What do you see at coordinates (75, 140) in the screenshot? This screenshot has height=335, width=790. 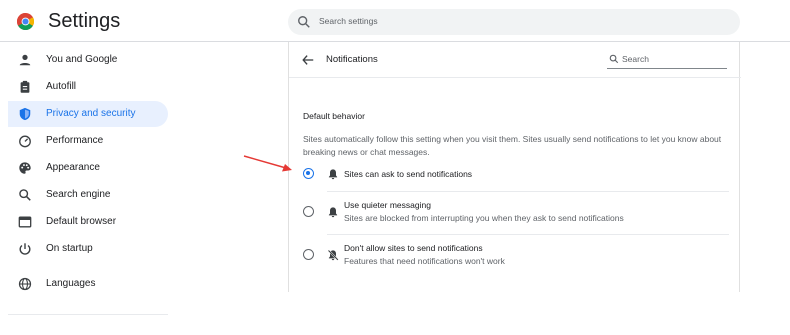 I see `sidebar-item-label: Performance` at bounding box center [75, 140].